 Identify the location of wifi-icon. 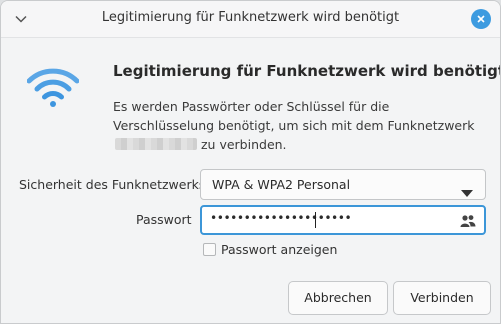
(53, 87).